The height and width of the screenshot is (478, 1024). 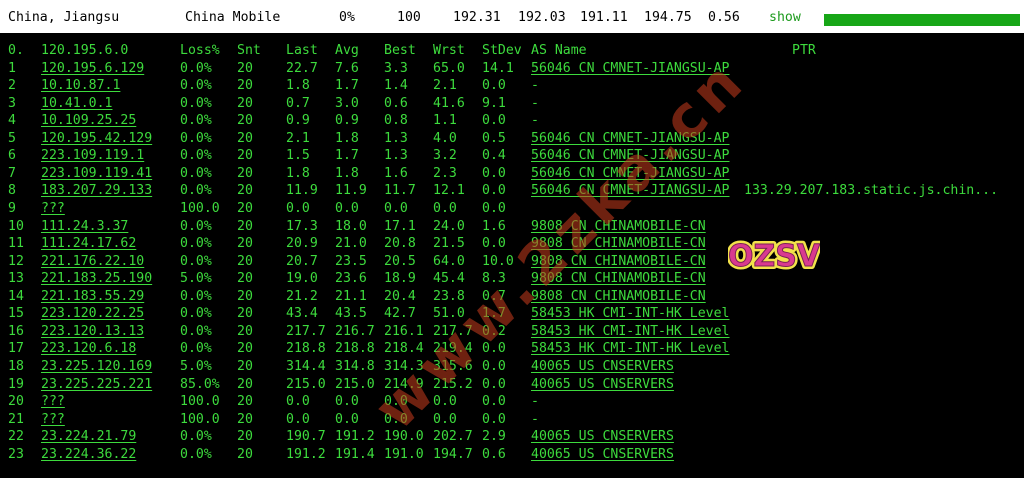 What do you see at coordinates (404, 437) in the screenshot?
I see `hop-best: 190.0` at bounding box center [404, 437].